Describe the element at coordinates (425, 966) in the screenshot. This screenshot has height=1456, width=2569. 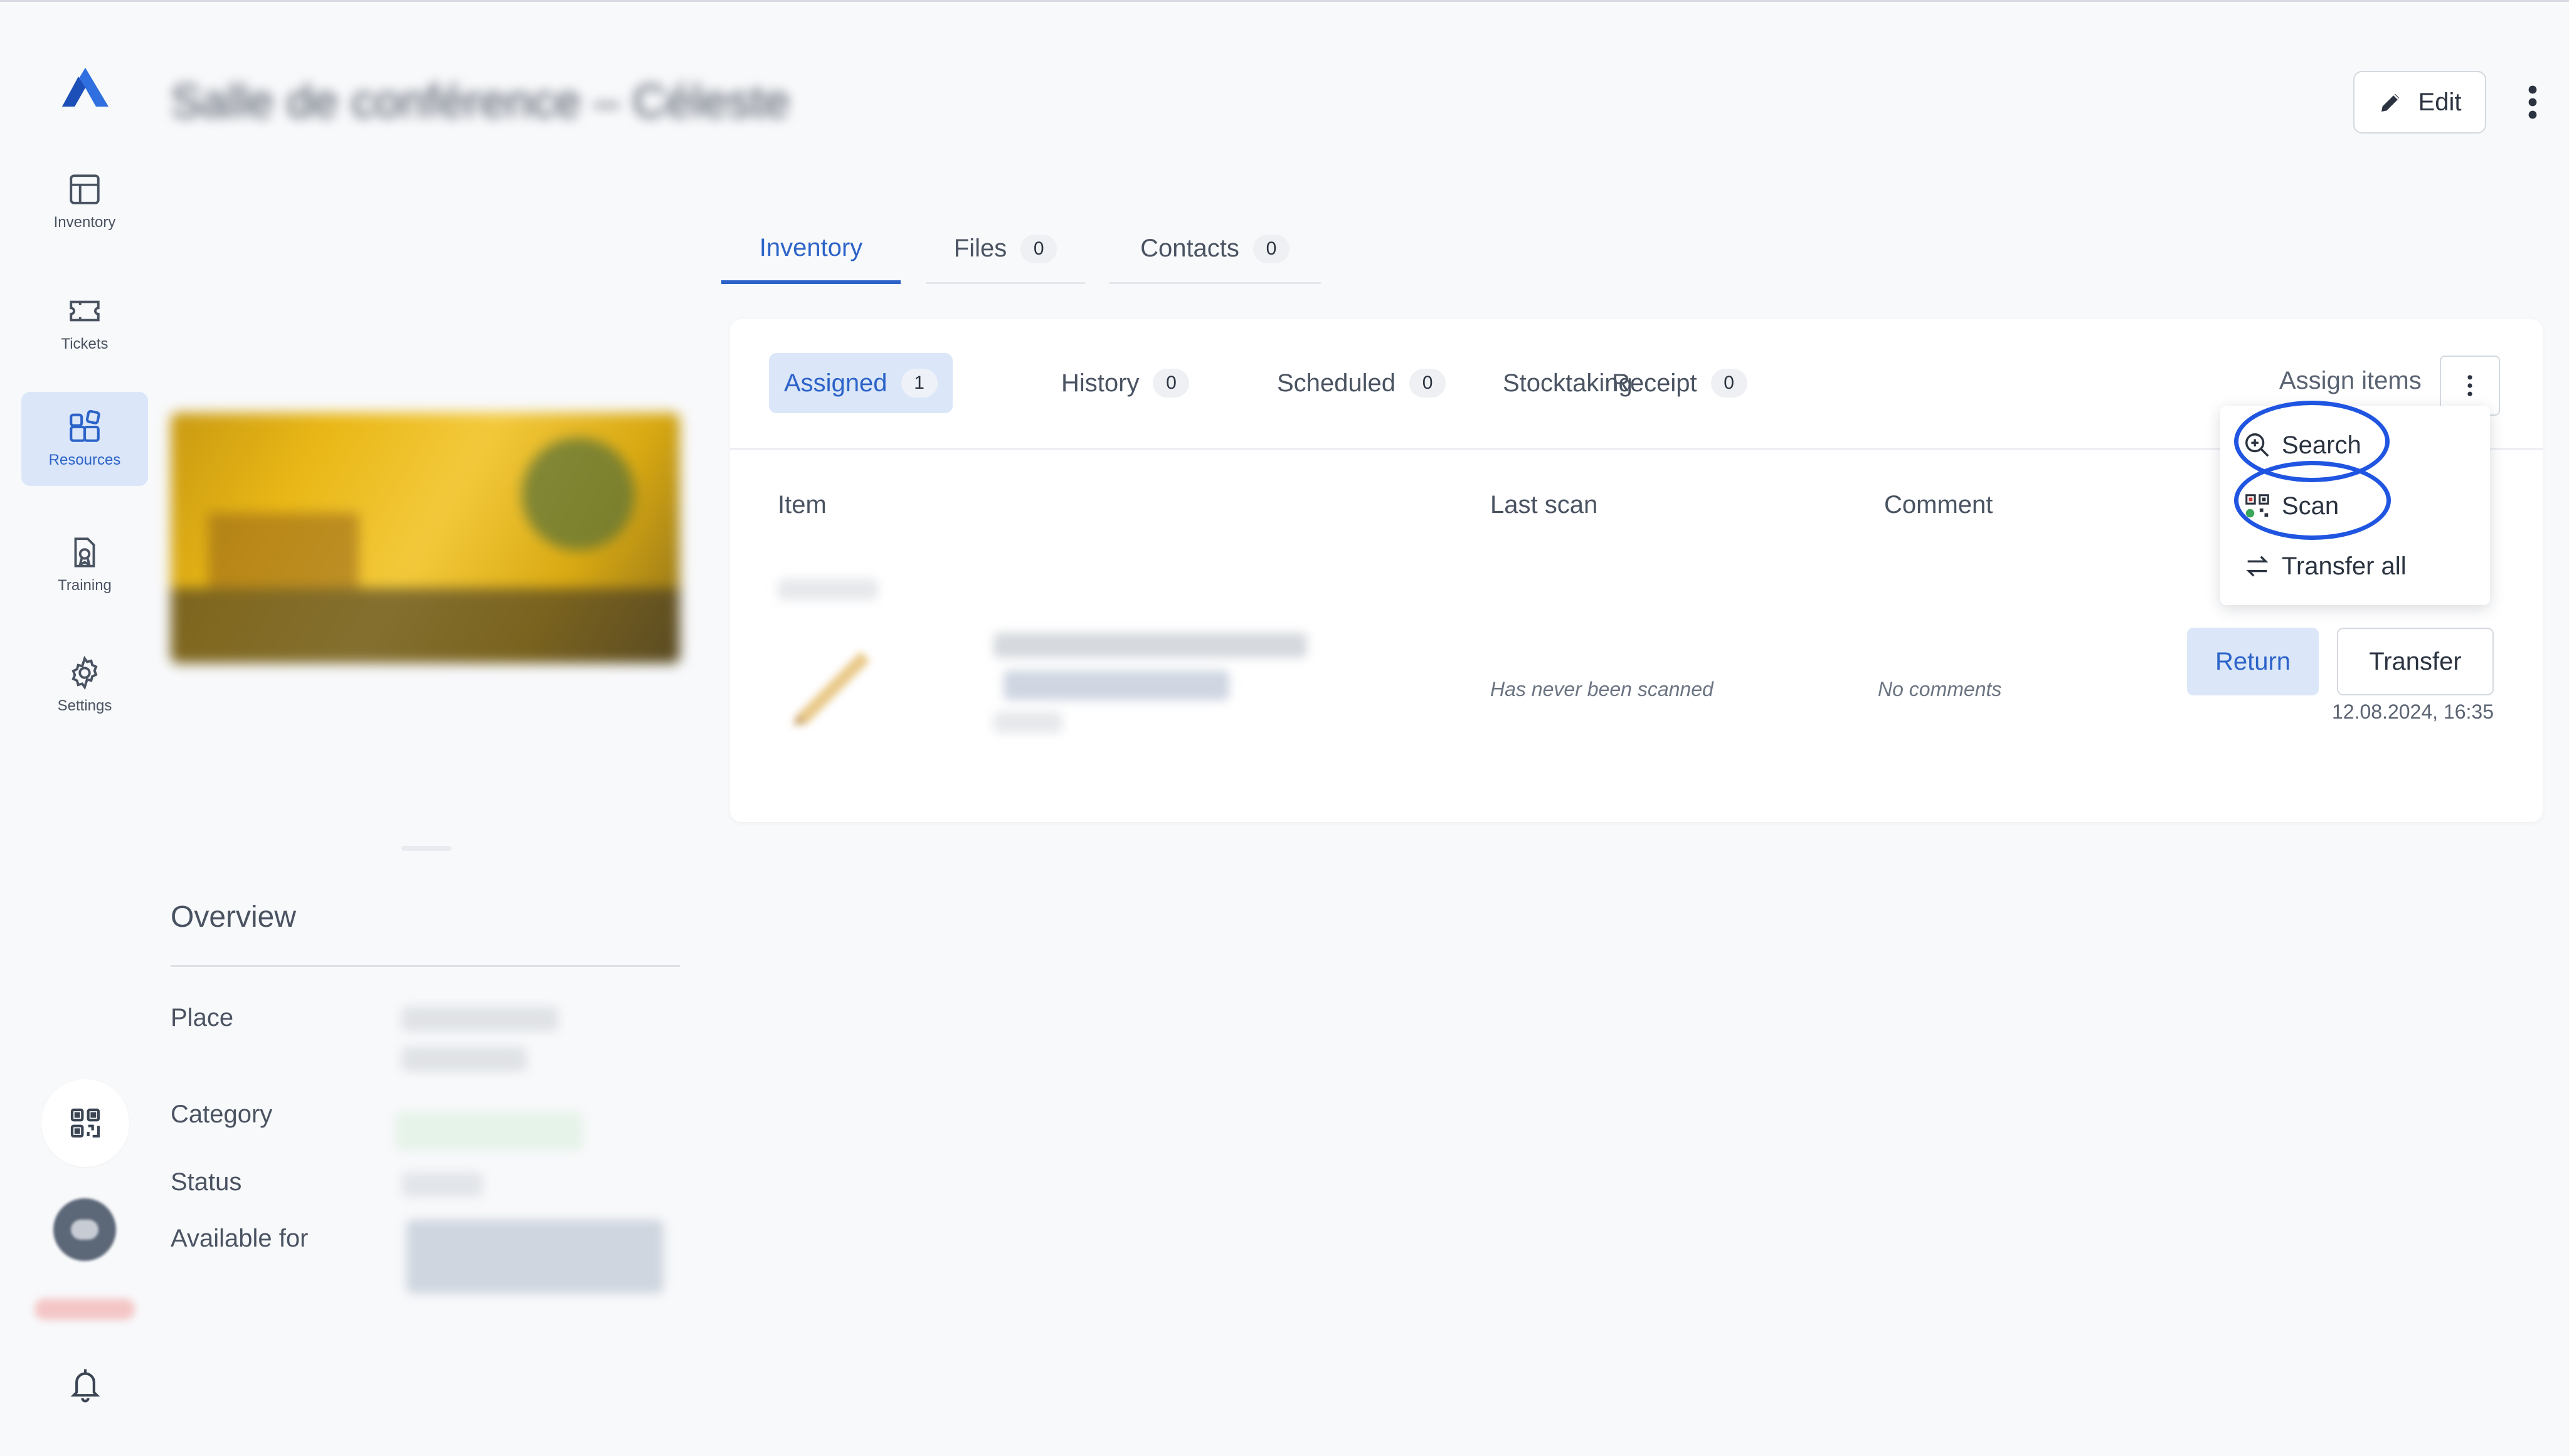
I see `divider` at that location.